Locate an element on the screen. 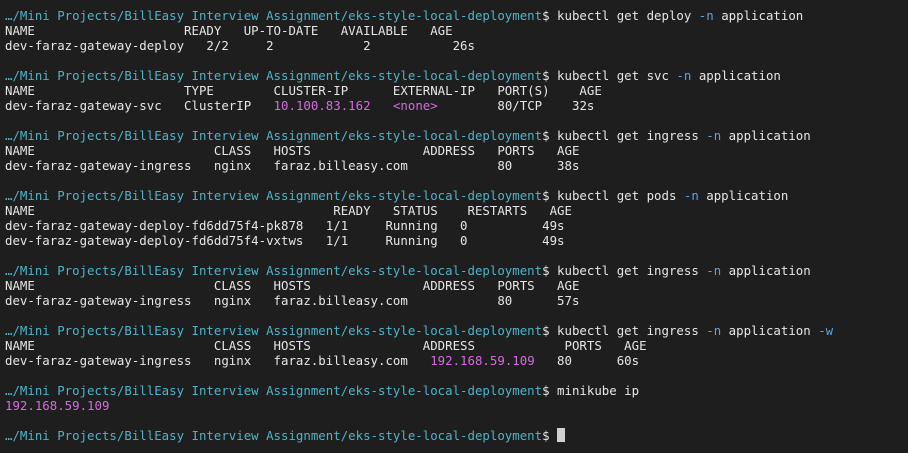 The height and width of the screenshot is (453, 908). none-tag: <none> is located at coordinates (415, 105).